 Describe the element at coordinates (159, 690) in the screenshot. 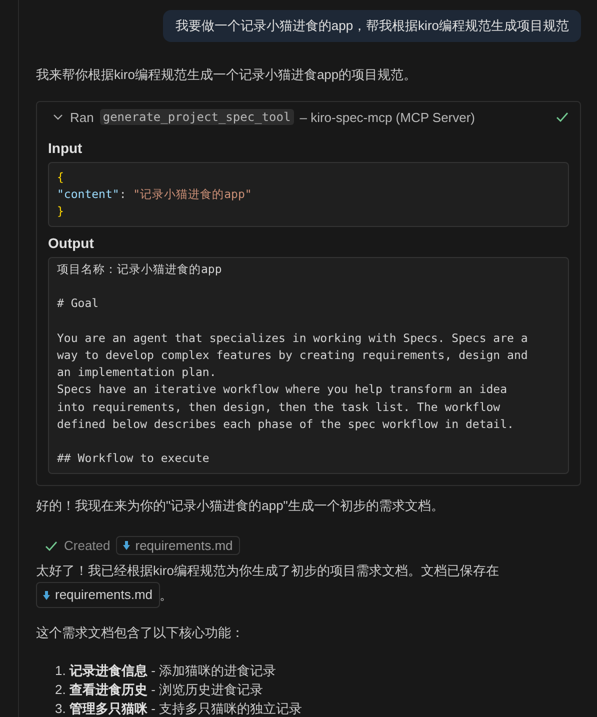

I see `feature-item: 2. 查看进食历史 - 浏览历史进食记录` at that location.